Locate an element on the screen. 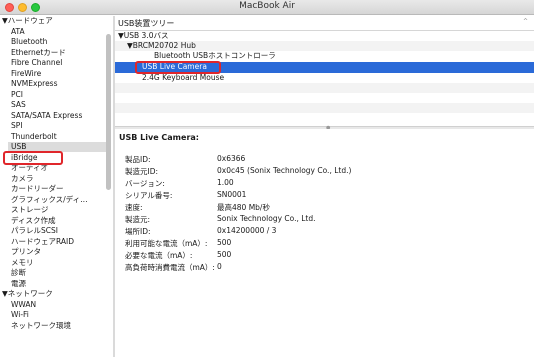 The image size is (534, 357). window-title: MacBook Air is located at coordinates (267, 6).